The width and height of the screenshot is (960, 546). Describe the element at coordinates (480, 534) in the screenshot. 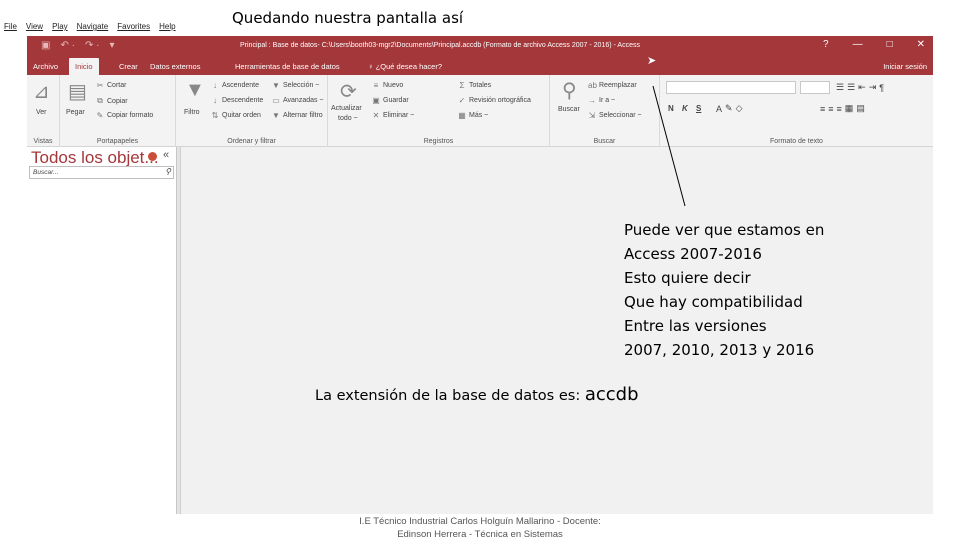

I see `footer-line: Edinson Herrera - Técnica en Sistemas` at that location.